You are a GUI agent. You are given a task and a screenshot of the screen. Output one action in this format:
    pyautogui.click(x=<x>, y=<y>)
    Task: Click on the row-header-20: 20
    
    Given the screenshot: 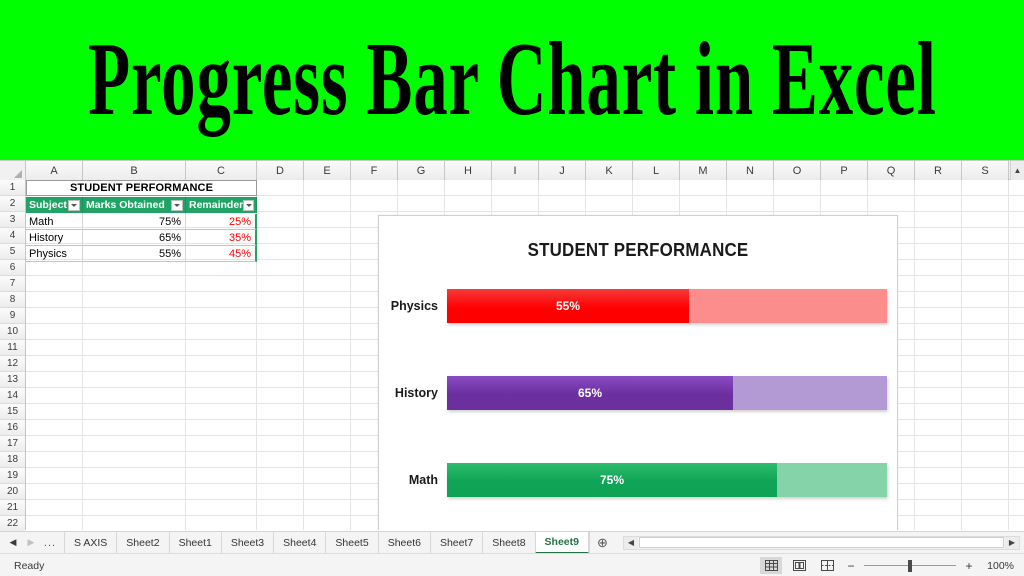 What is the action you would take?
    pyautogui.click(x=12, y=492)
    